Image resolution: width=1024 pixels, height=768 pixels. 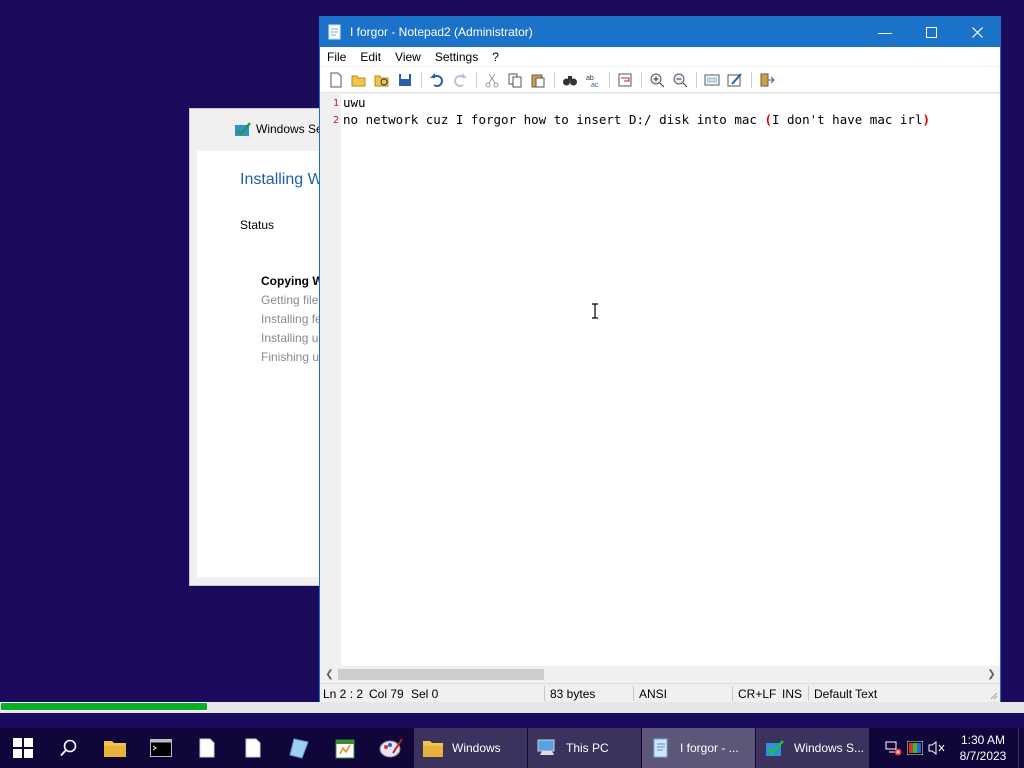 I want to click on binoculars-icon, so click(x=570, y=80).